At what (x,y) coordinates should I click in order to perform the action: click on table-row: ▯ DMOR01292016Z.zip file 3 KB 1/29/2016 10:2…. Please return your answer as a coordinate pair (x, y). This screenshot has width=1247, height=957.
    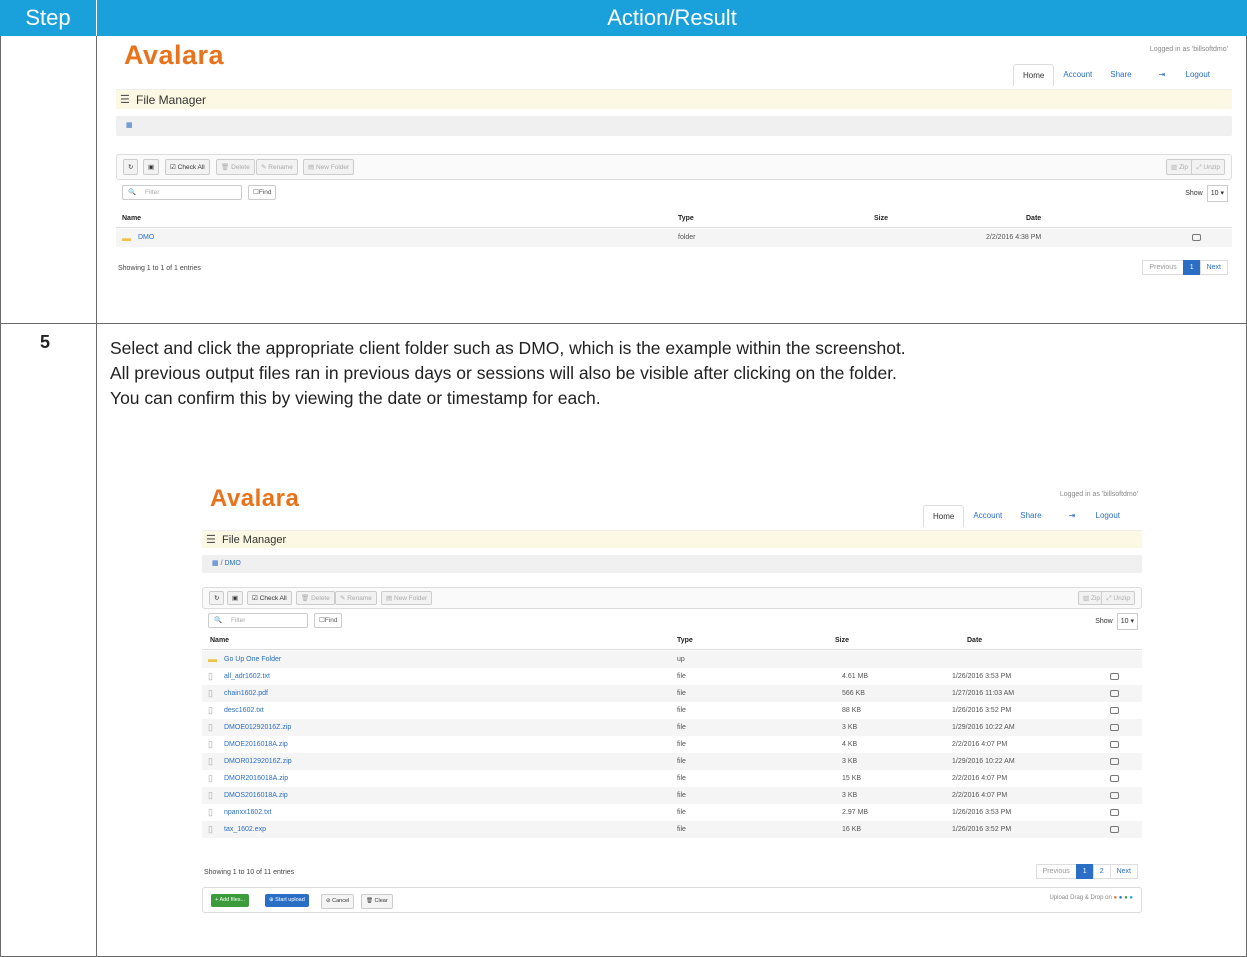
    Looking at the image, I should click on (672, 761).